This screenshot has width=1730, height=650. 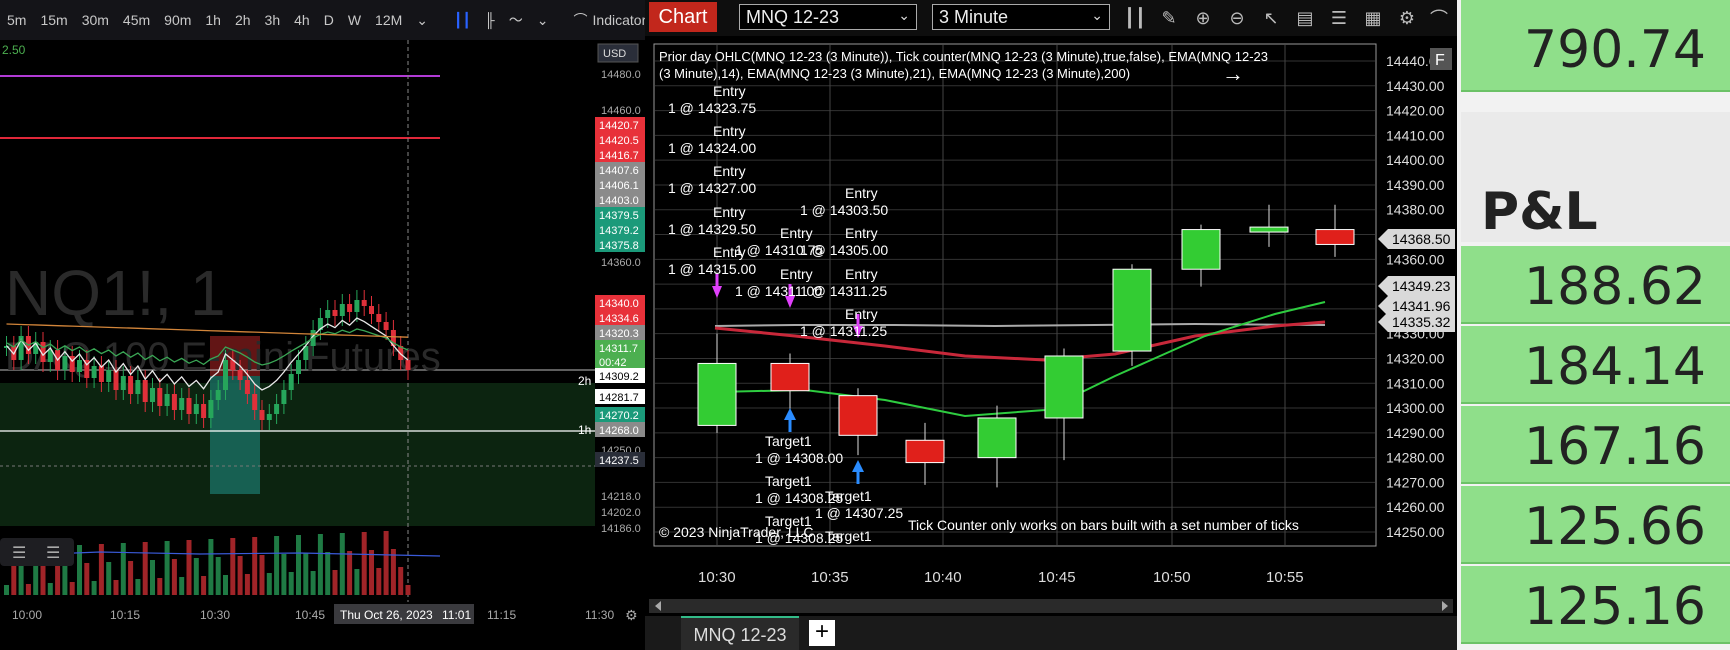 What do you see at coordinates (462, 20) in the screenshot?
I see `candle-type-icon: ┃┃` at bounding box center [462, 20].